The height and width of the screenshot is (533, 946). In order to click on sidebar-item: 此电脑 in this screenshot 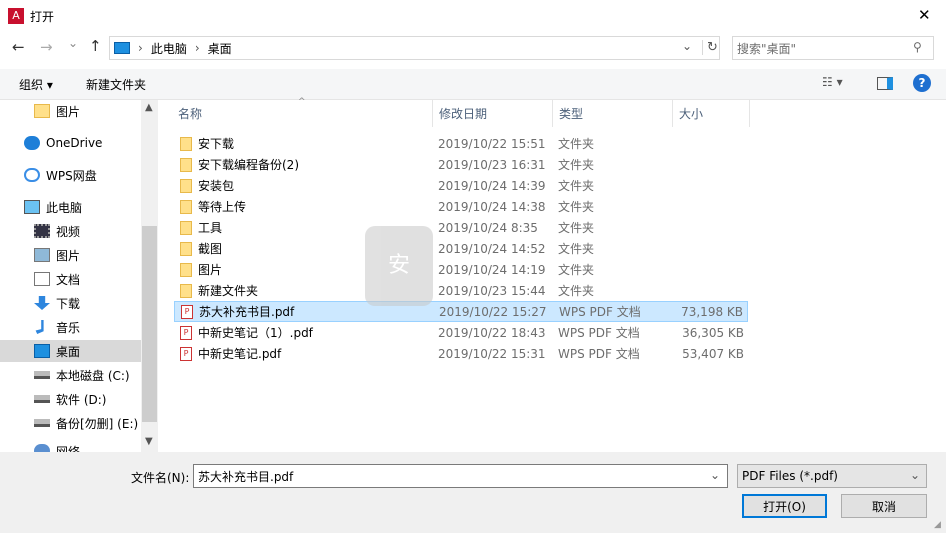, I will do `click(70, 207)`.